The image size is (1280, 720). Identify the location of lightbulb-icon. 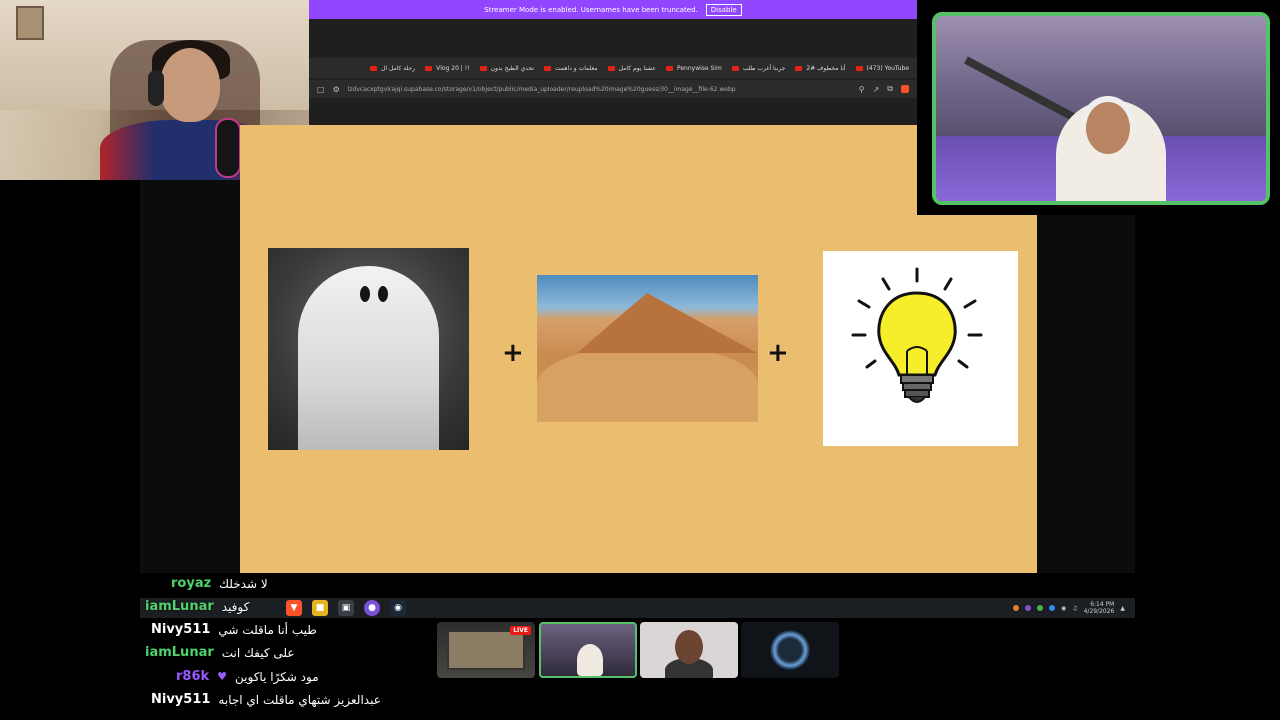
(917, 335).